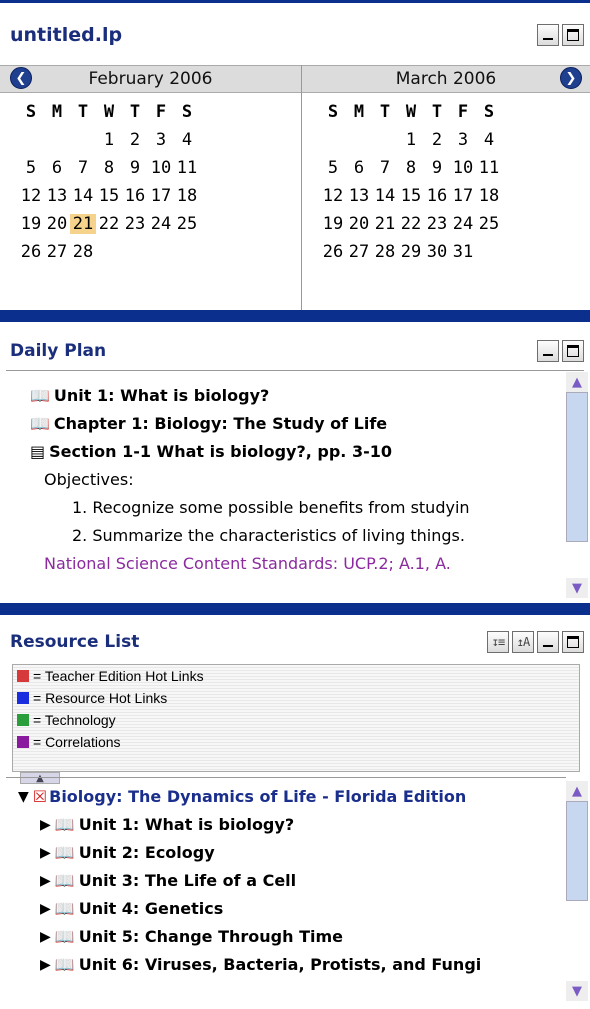 The width and height of the screenshot is (590, 1009). I want to click on expanded-triangle-icon: ▼, so click(23, 797).